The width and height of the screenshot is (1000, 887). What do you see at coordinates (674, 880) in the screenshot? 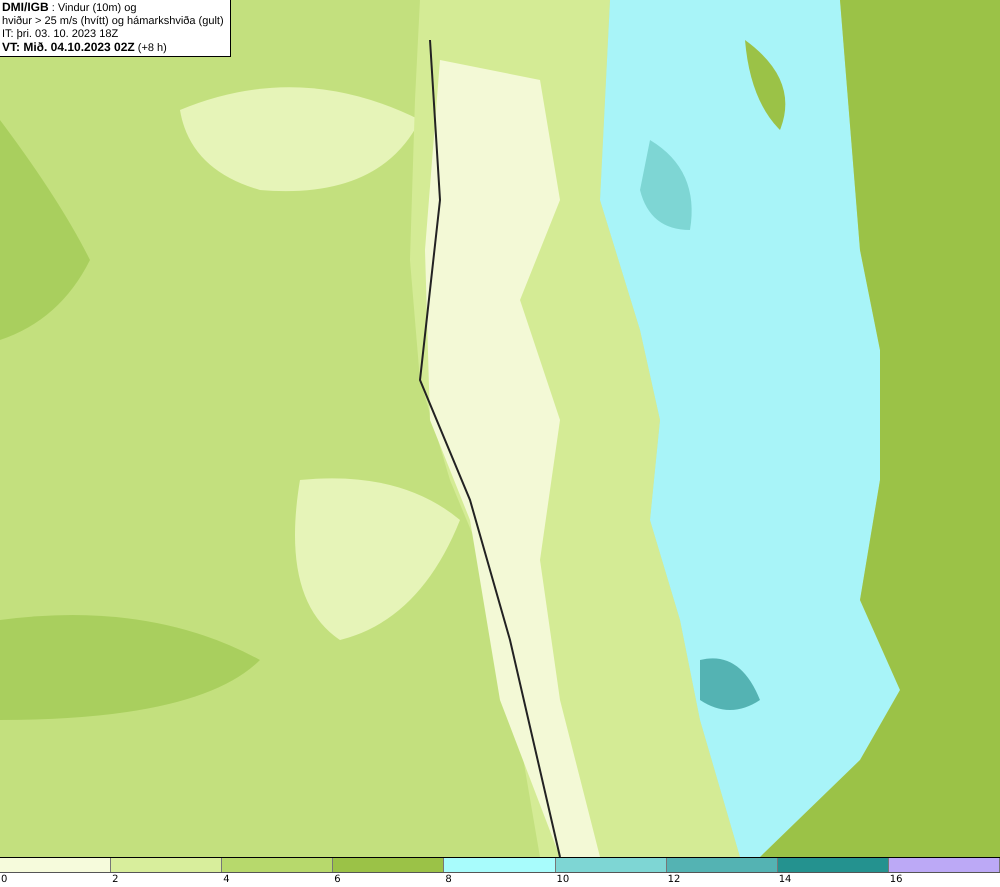
I see `legend-tick-label: 12` at bounding box center [674, 880].